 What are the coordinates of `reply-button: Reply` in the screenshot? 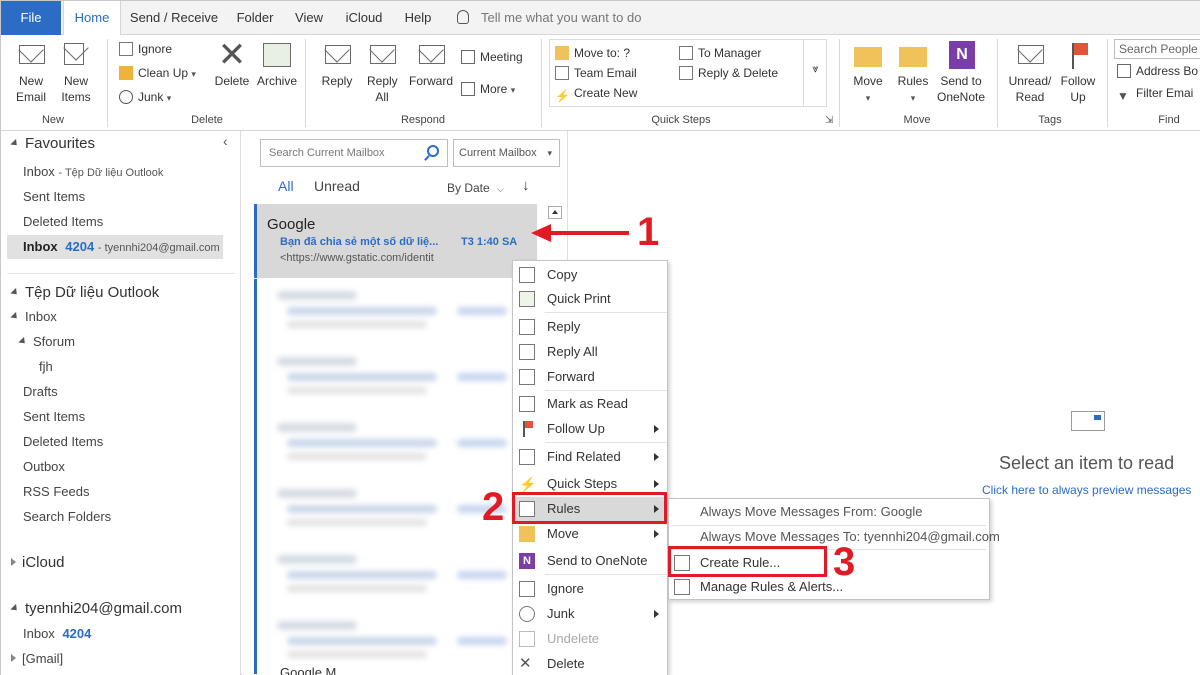 It's located at (337, 64).